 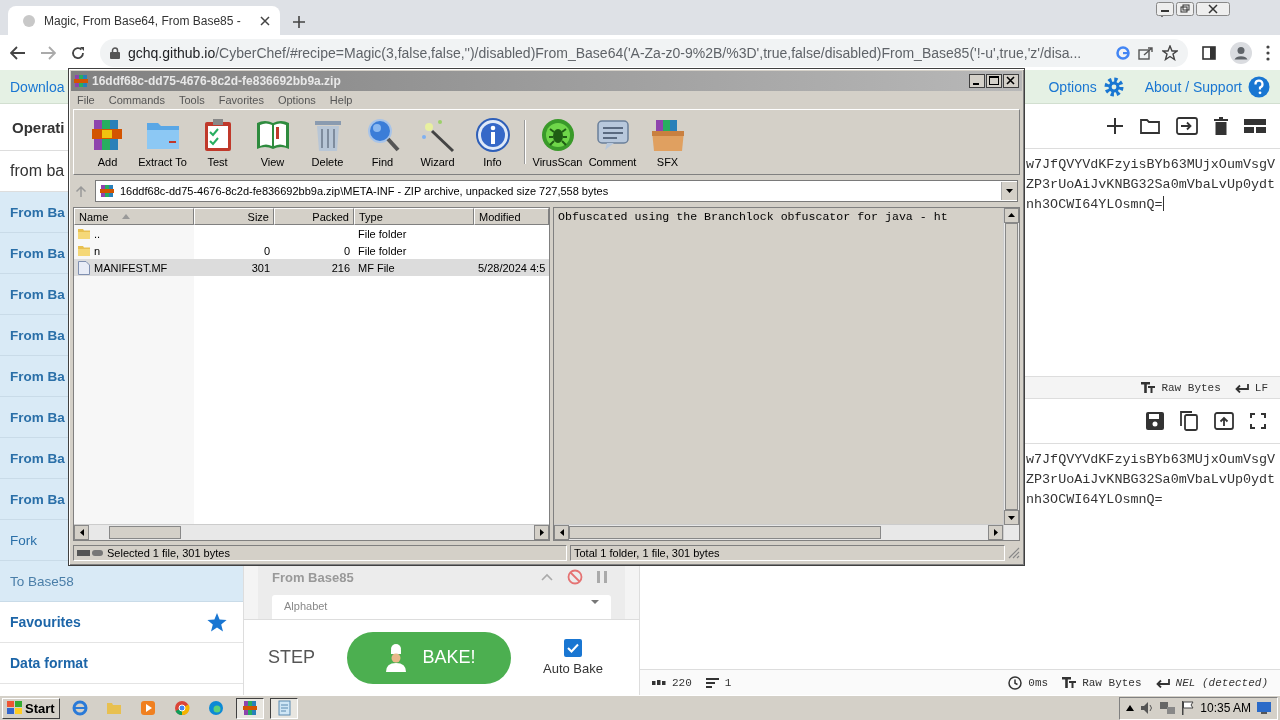 What do you see at coordinates (234, 216) in the screenshot?
I see `column-header: Size` at bounding box center [234, 216].